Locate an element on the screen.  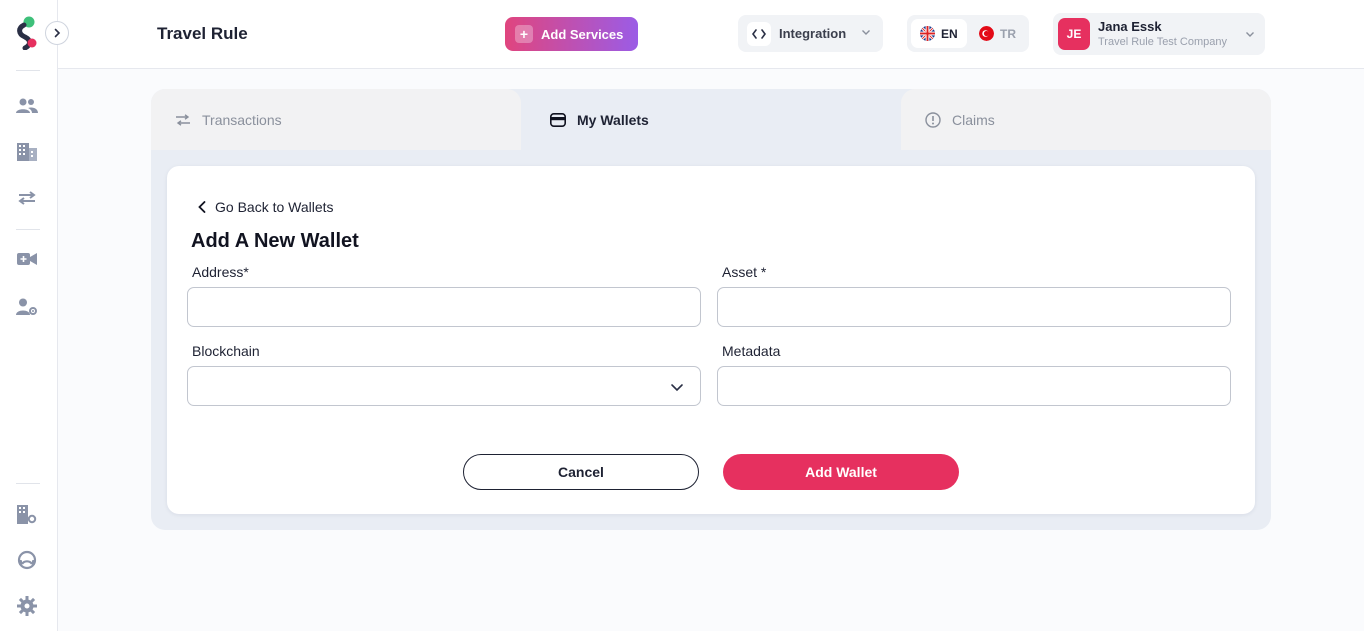
address-label: Address* is located at coordinates (220, 272).